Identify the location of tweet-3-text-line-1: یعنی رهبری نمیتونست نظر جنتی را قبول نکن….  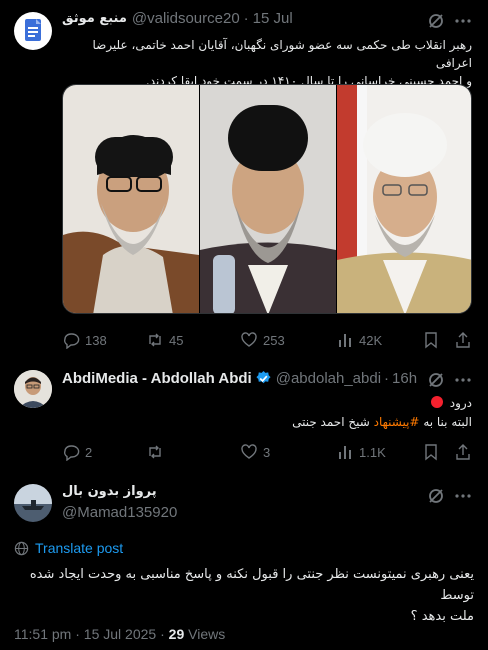
(251, 585).